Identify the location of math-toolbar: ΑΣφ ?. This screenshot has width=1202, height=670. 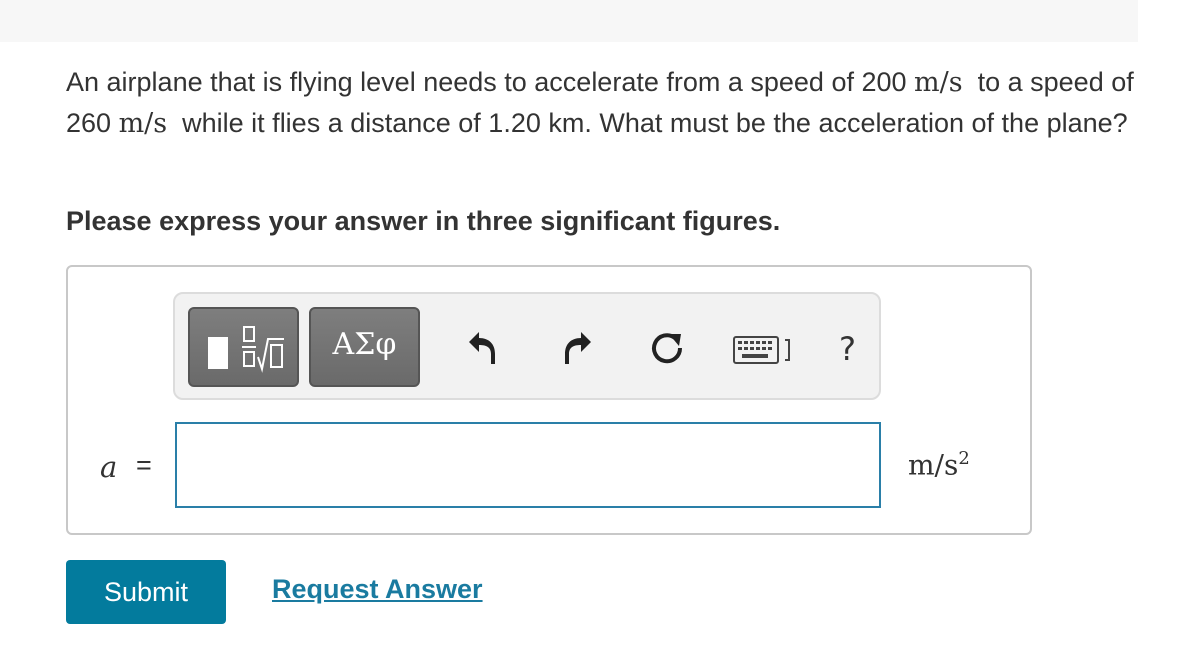
(527, 346).